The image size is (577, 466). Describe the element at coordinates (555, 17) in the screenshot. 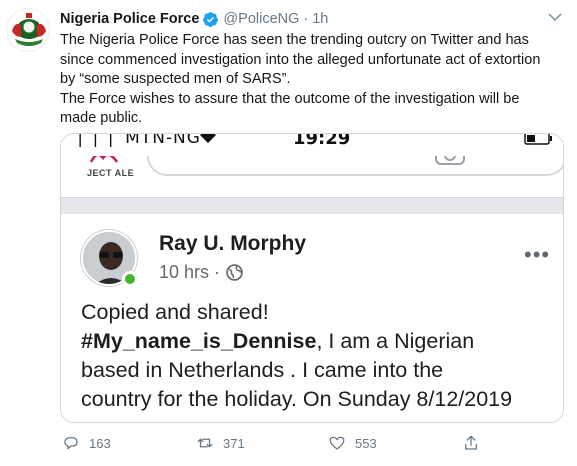

I see `chevron-down-icon` at that location.